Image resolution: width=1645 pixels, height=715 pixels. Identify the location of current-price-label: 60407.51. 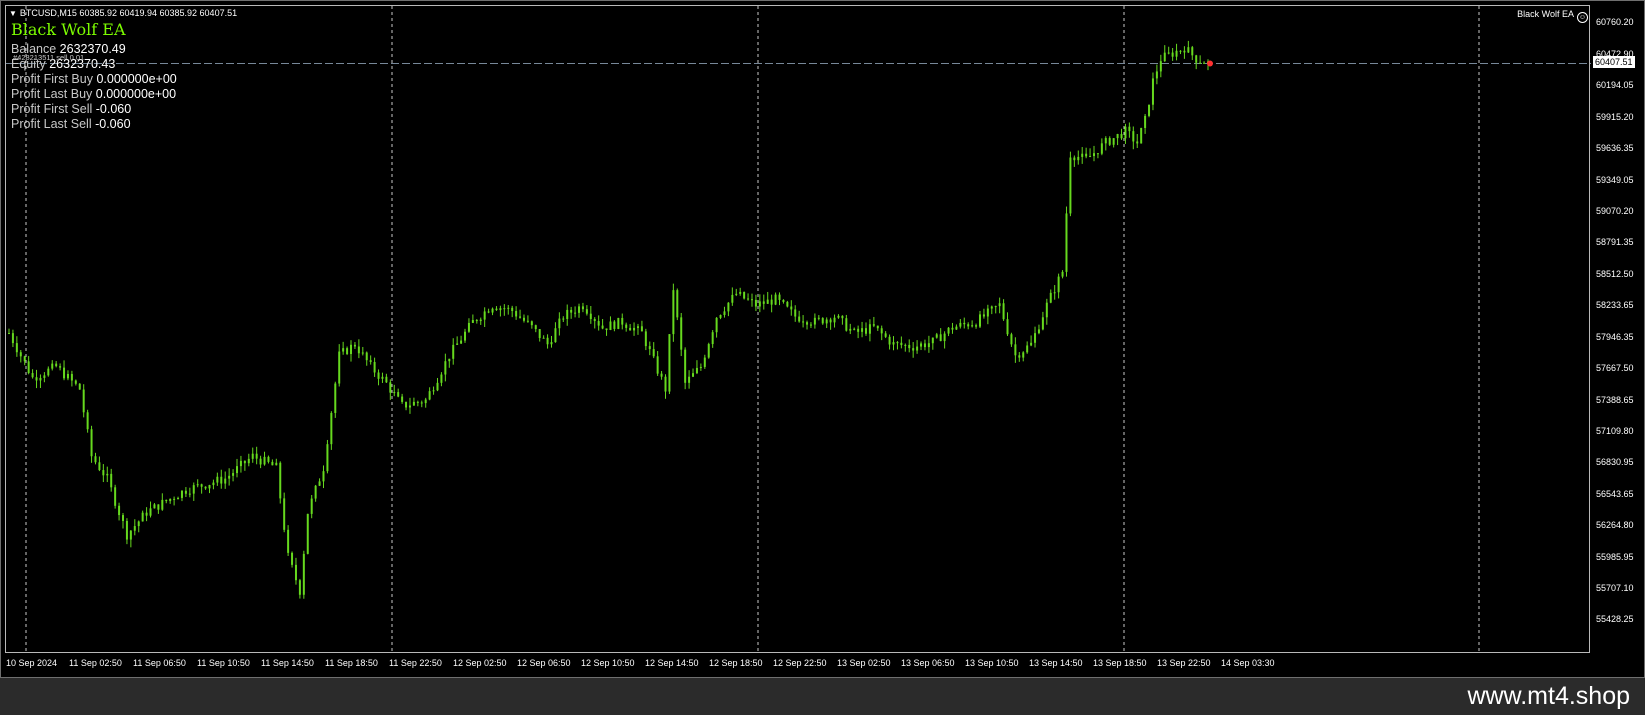
(1614, 62).